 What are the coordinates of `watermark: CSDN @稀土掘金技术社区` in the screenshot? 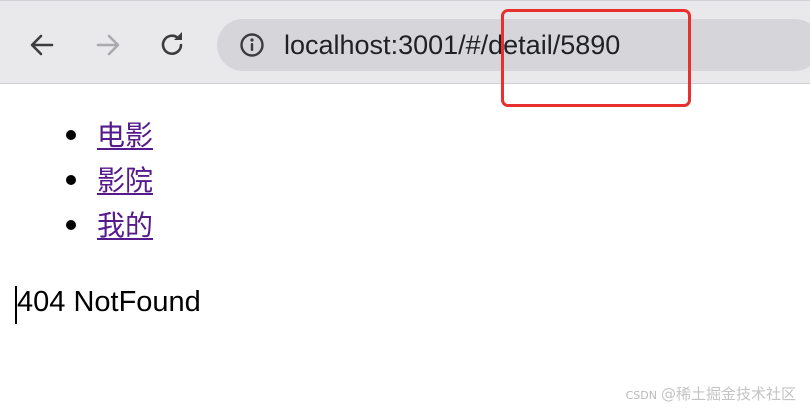 It's located at (711, 393).